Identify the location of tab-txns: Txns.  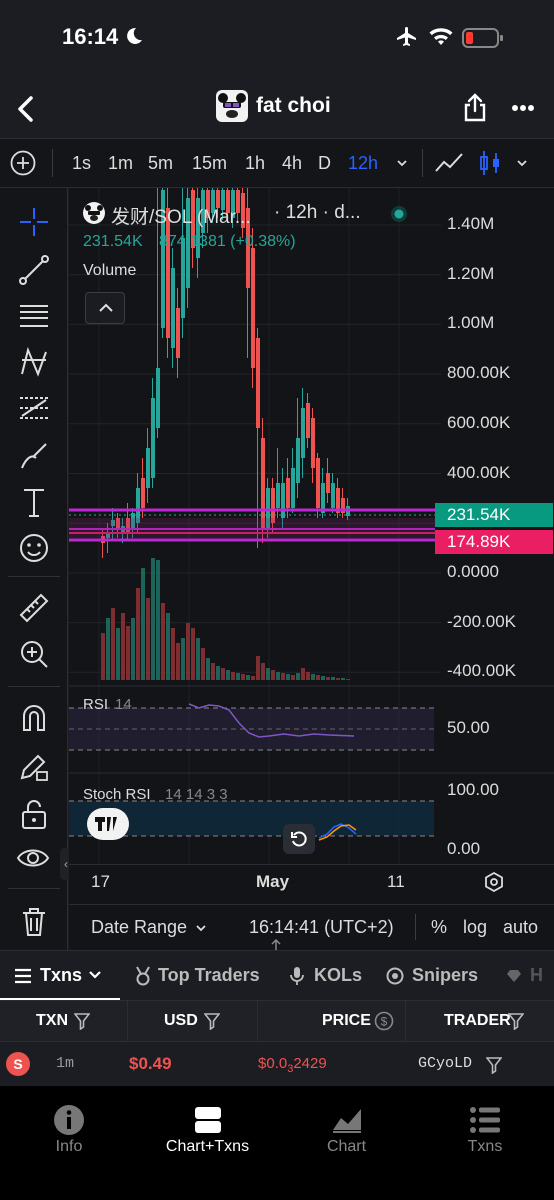
(60, 976).